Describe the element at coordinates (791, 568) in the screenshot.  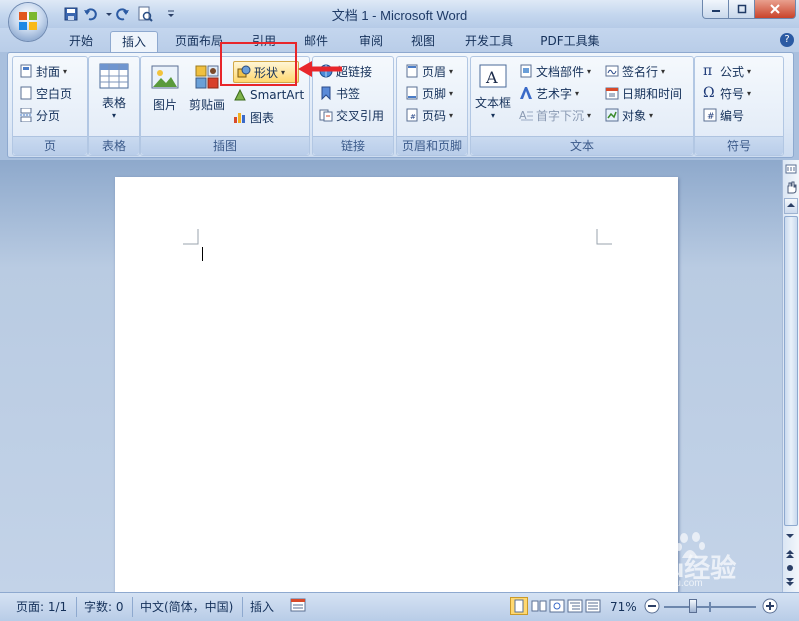
I see `browse-object-button` at that location.